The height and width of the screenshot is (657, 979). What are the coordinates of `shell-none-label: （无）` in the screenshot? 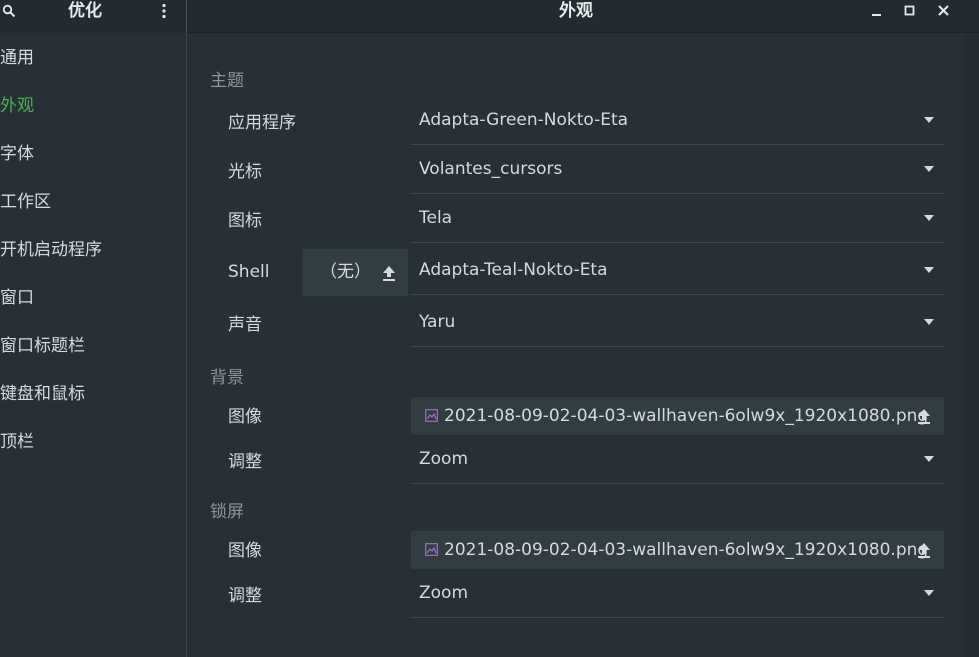 It's located at (345, 272).